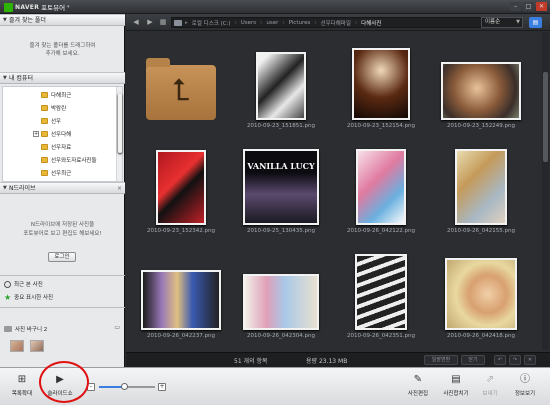 Image resolution: width=550 pixels, height=405 pixels. I want to click on minimize-icon: –, so click(515, 6).